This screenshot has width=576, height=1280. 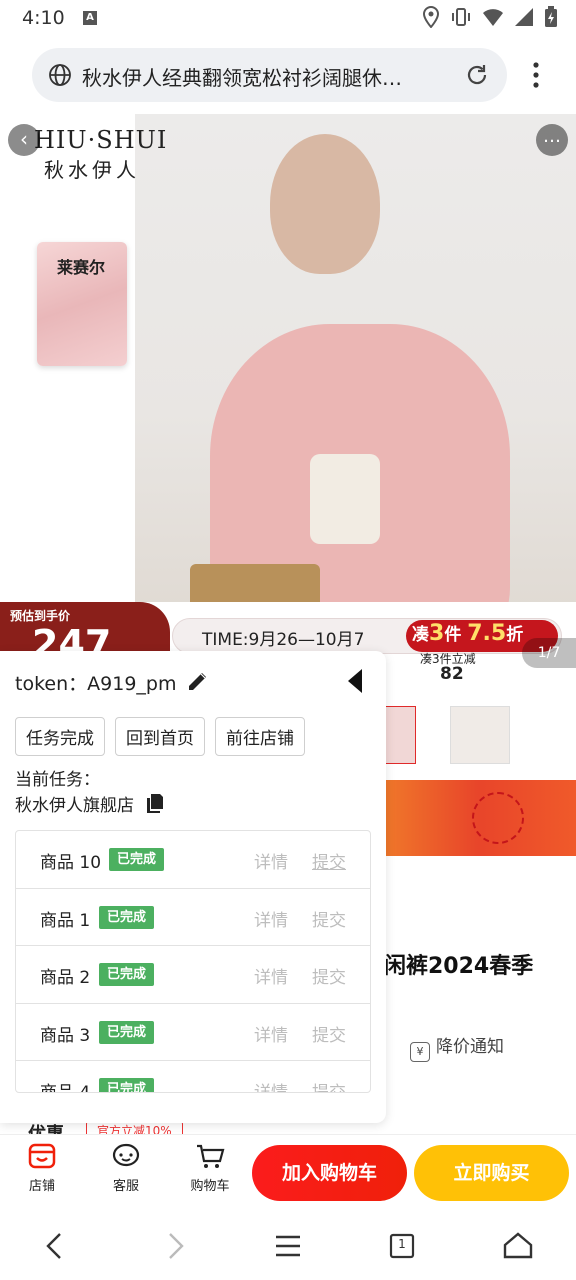 I want to click on add-to-cart-button: 加入购物车, so click(x=329, y=1173).